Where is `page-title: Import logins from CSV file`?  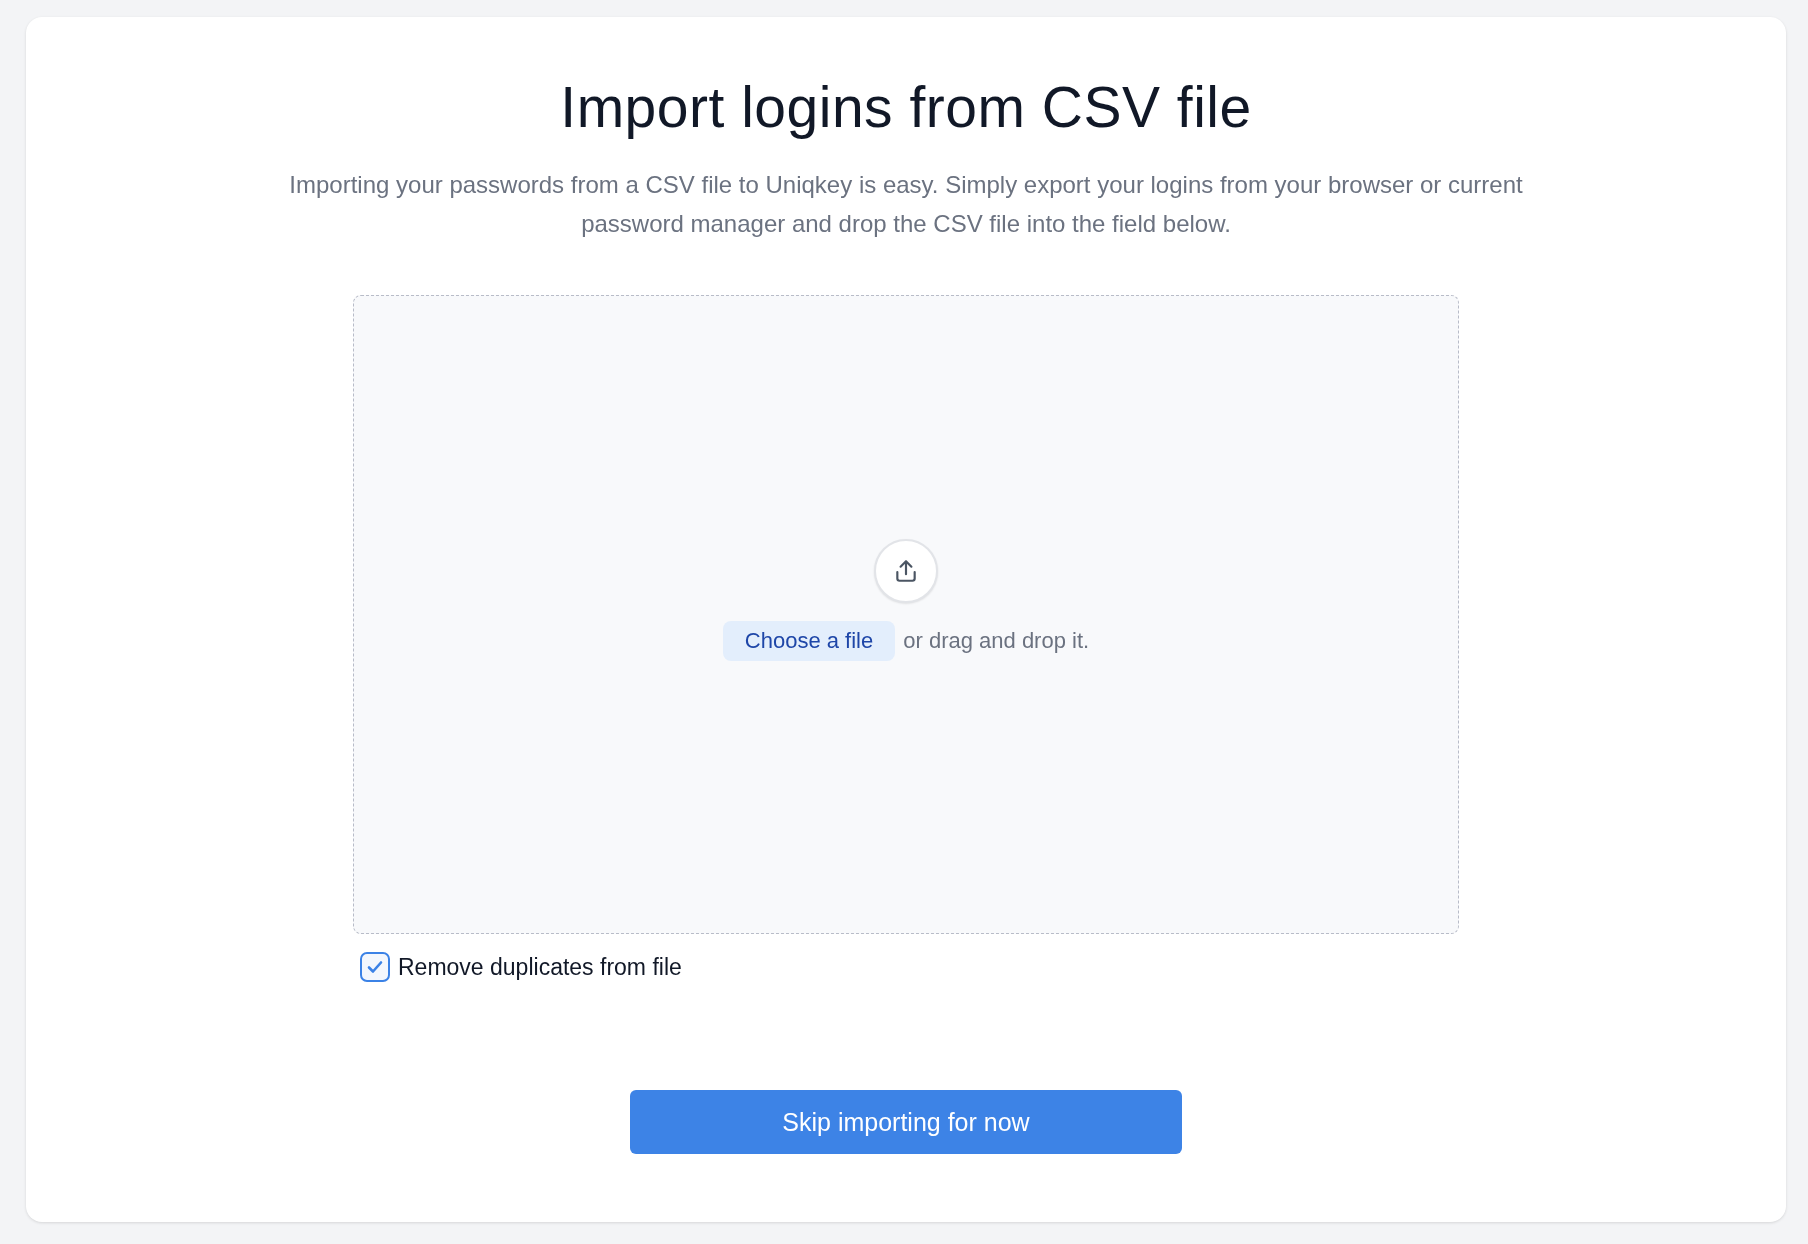 page-title: Import logins from CSV file is located at coordinates (906, 107).